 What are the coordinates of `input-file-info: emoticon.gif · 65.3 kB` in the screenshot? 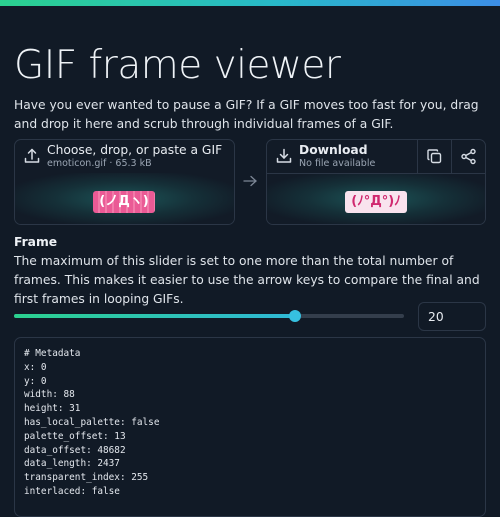 It's located at (99, 163).